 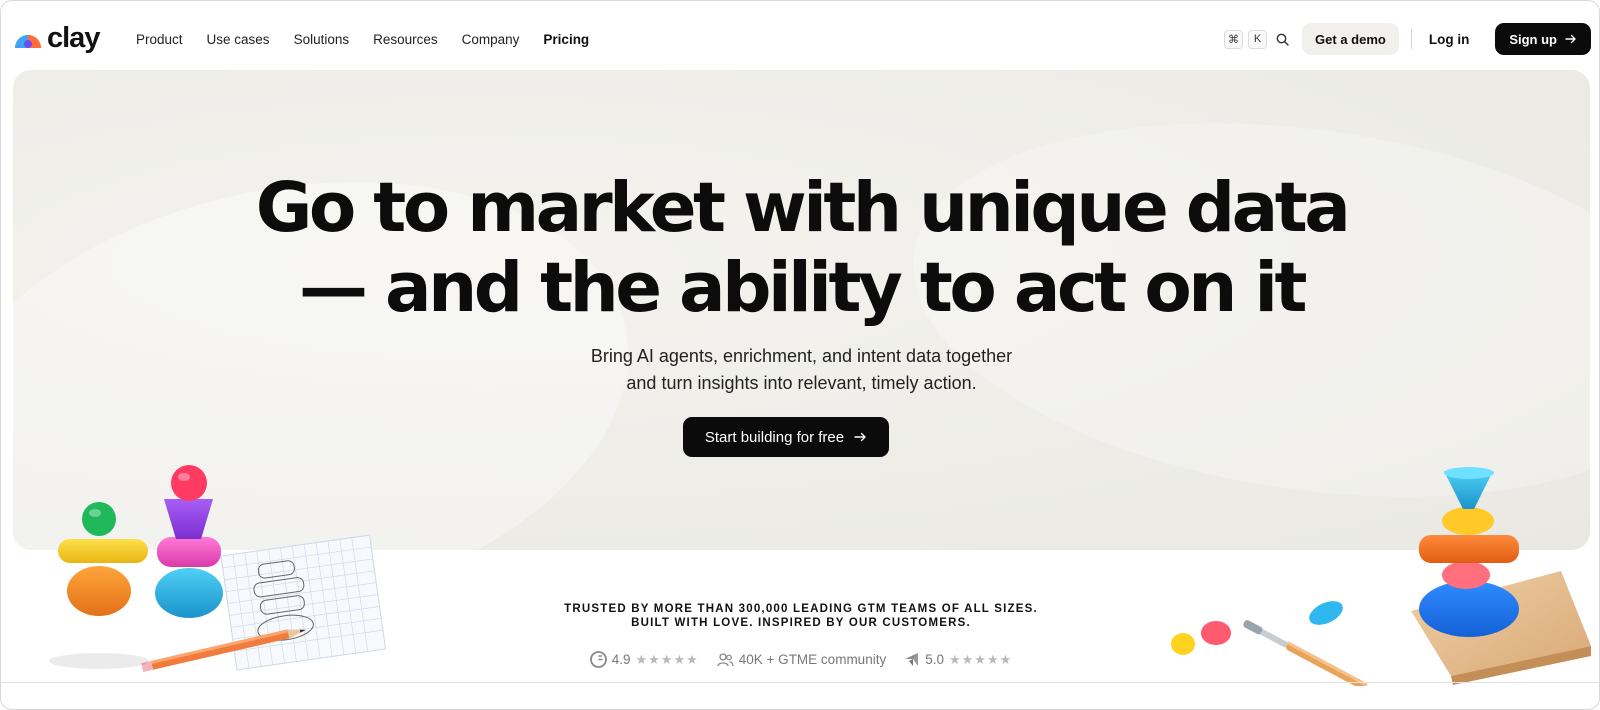 I want to click on ratings-row: 4.9 ★★★★★ 40K + GTME community 5.0 ★★★★★, so click(x=800, y=659).